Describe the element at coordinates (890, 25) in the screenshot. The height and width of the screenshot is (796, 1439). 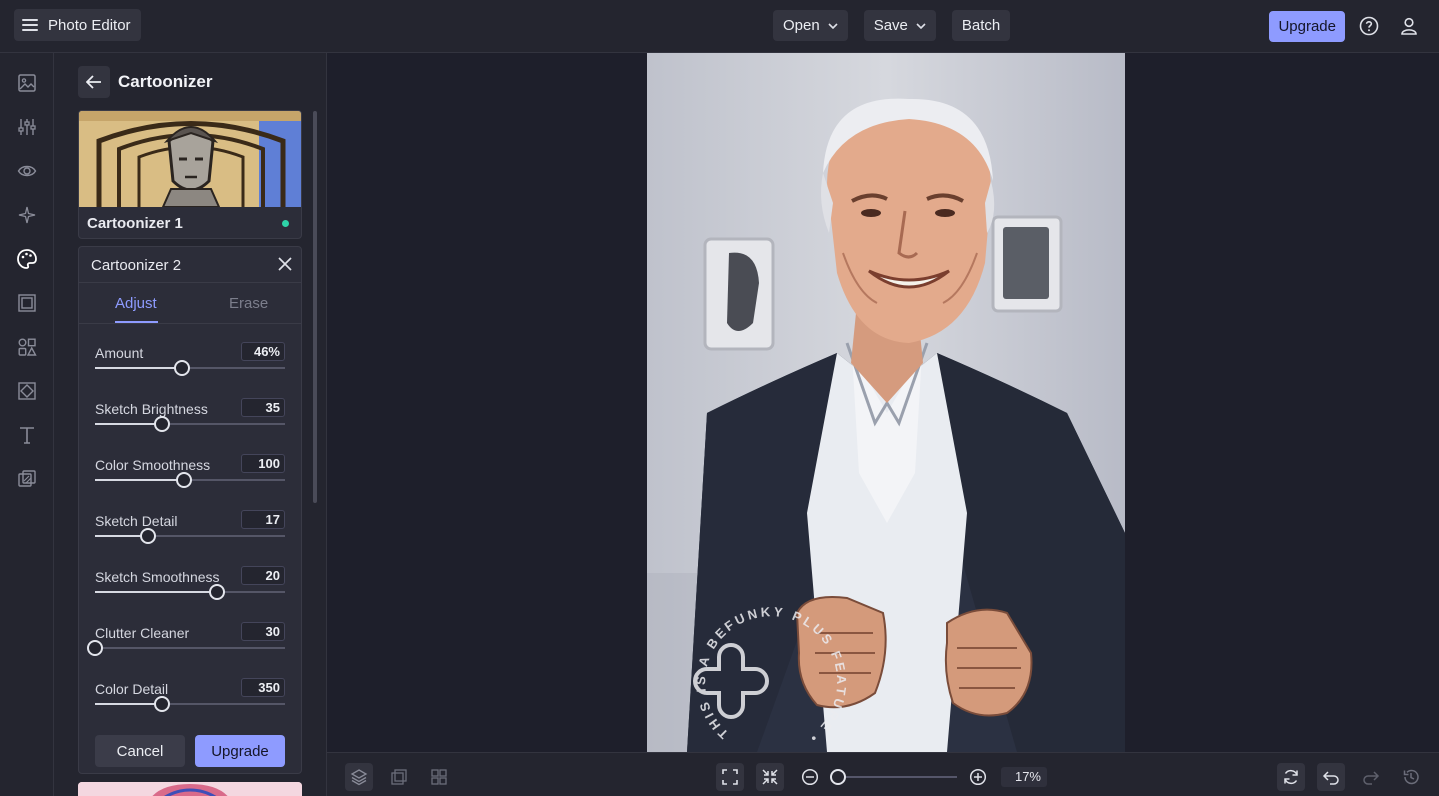
I see `save-label: Save` at that location.